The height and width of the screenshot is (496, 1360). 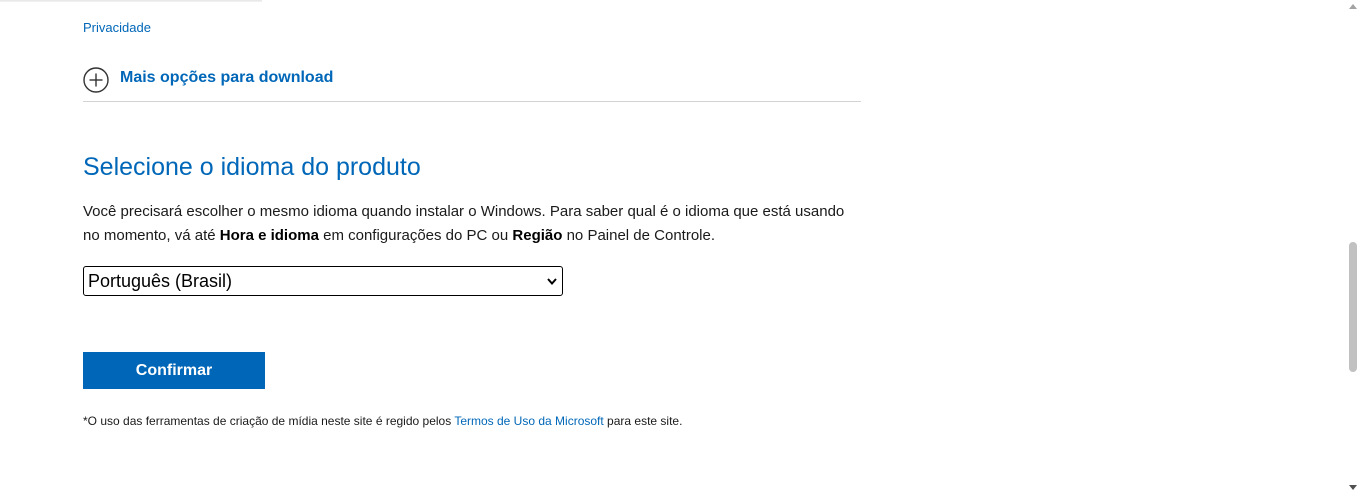 I want to click on plus-circle-icon, so click(x=96, y=80).